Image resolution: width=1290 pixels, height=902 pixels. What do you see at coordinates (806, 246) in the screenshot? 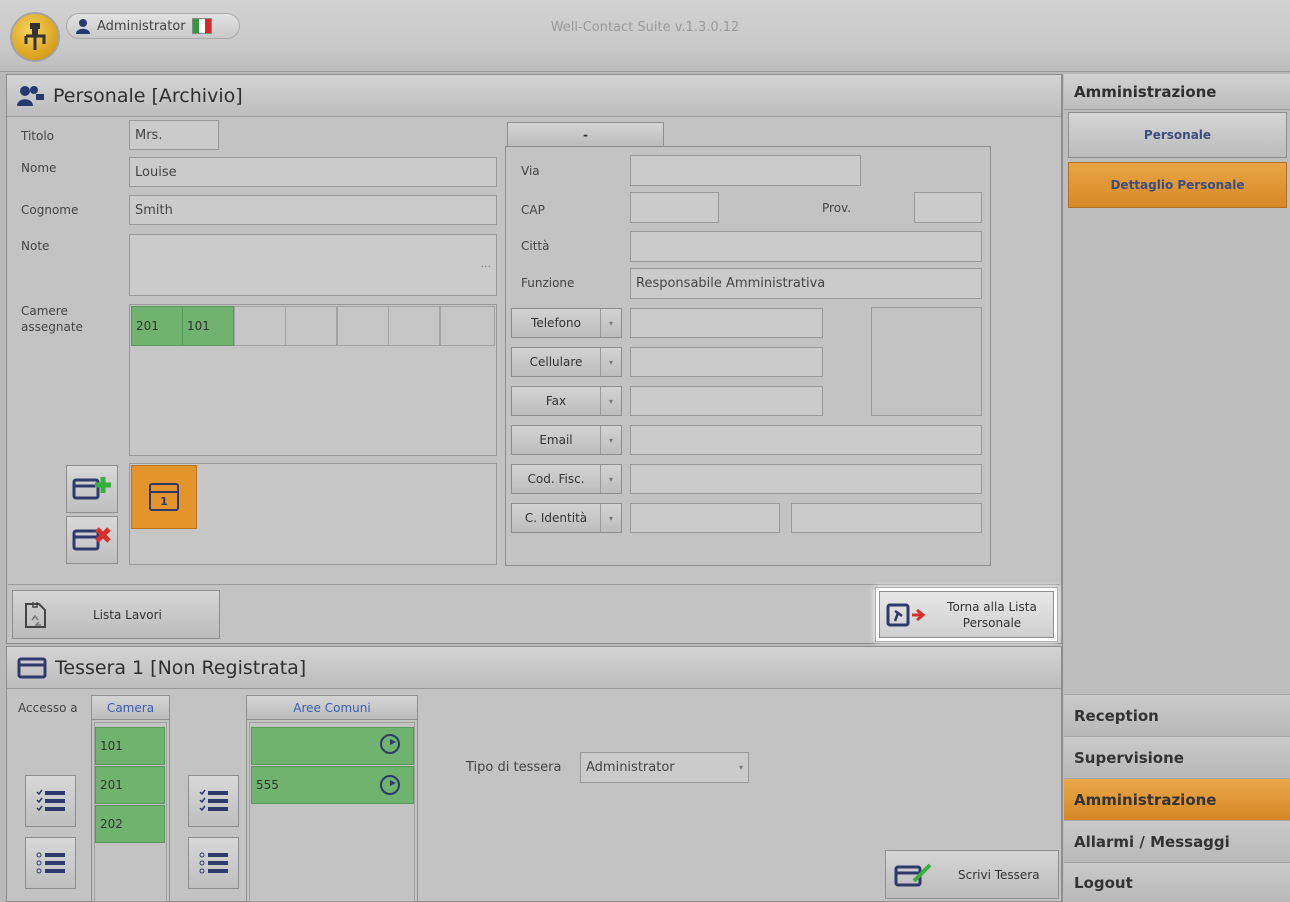
I see `citta-field` at bounding box center [806, 246].